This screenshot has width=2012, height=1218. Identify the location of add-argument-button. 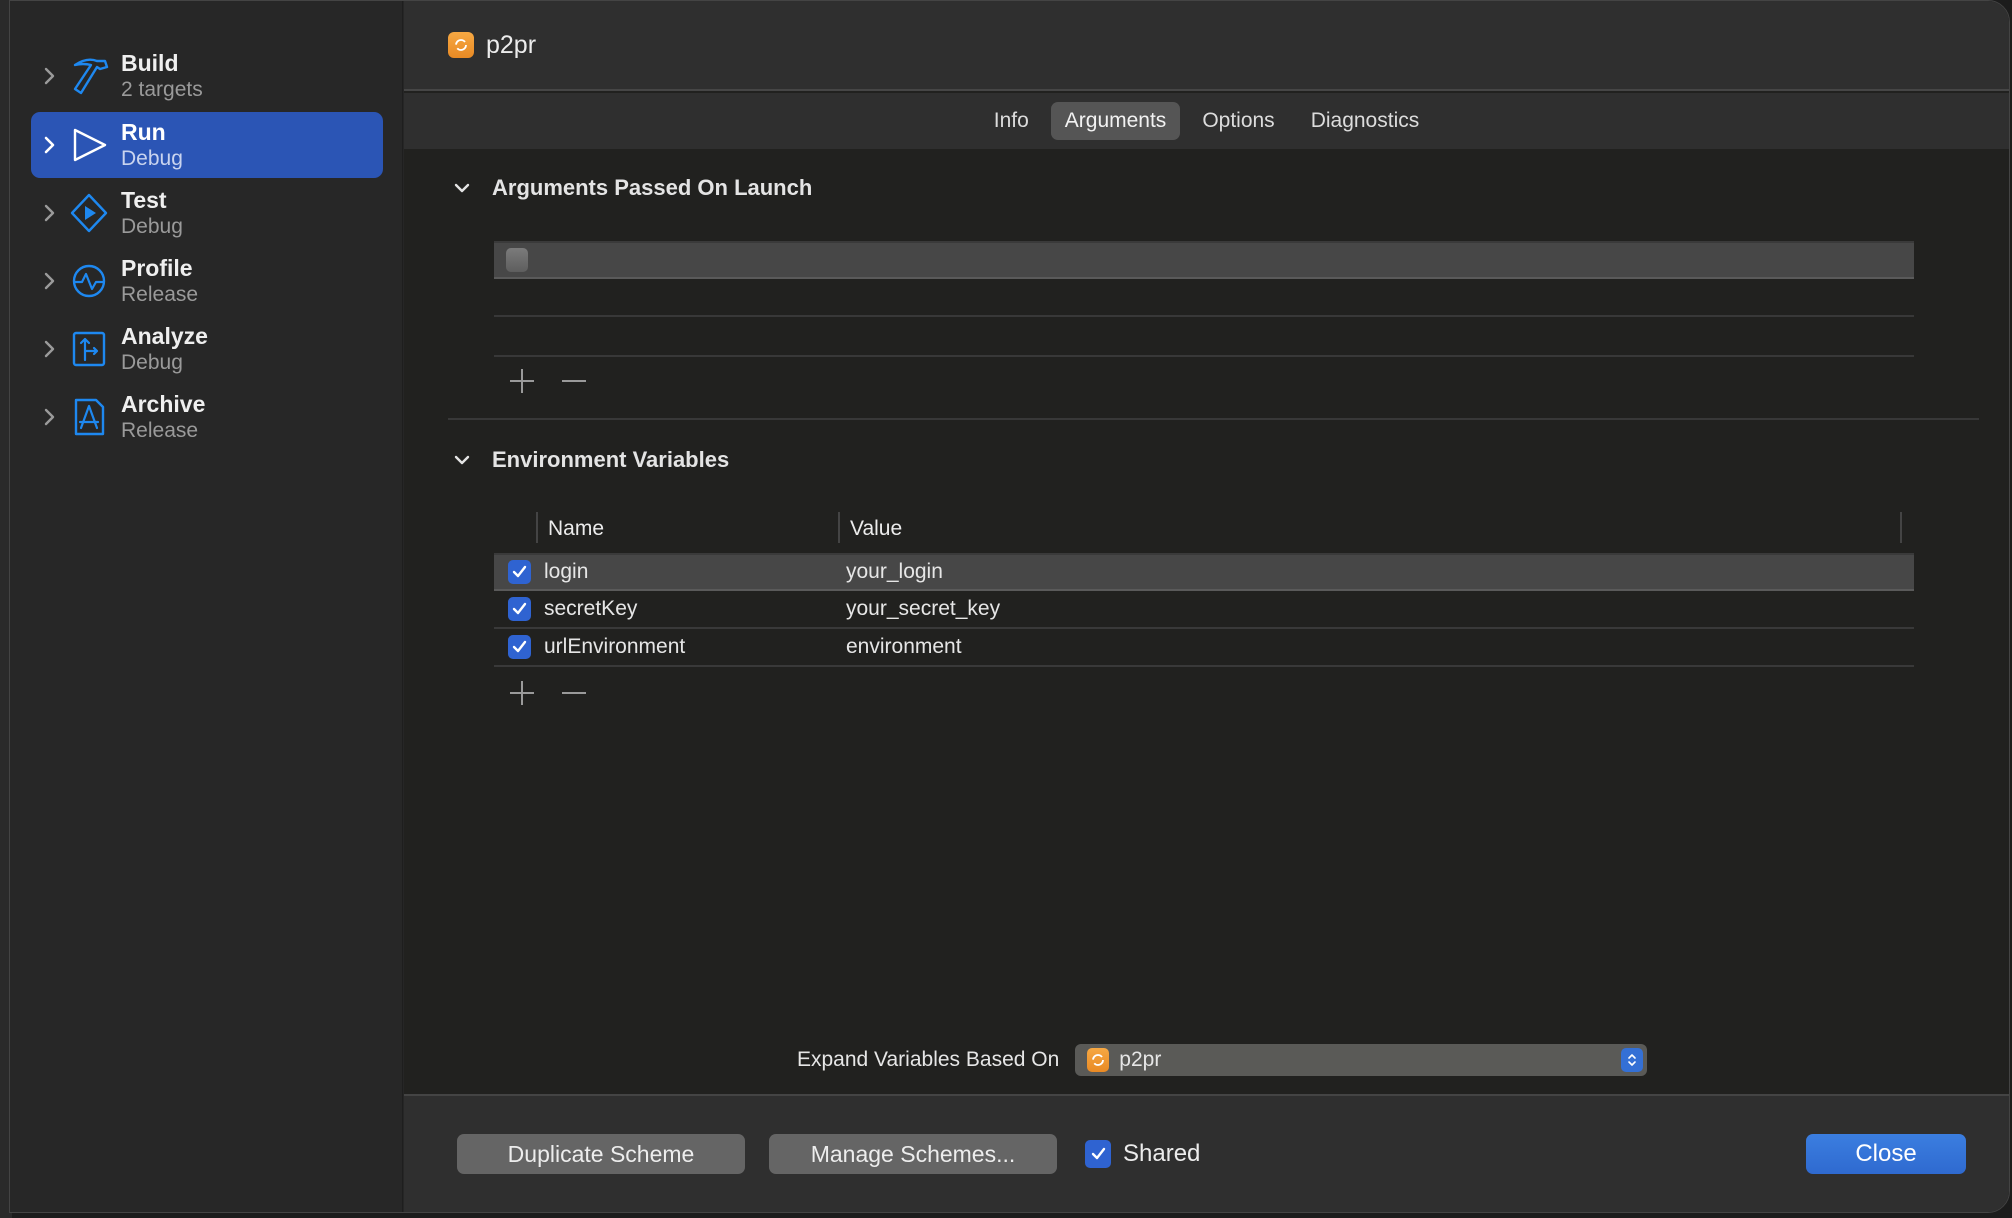
(522, 381).